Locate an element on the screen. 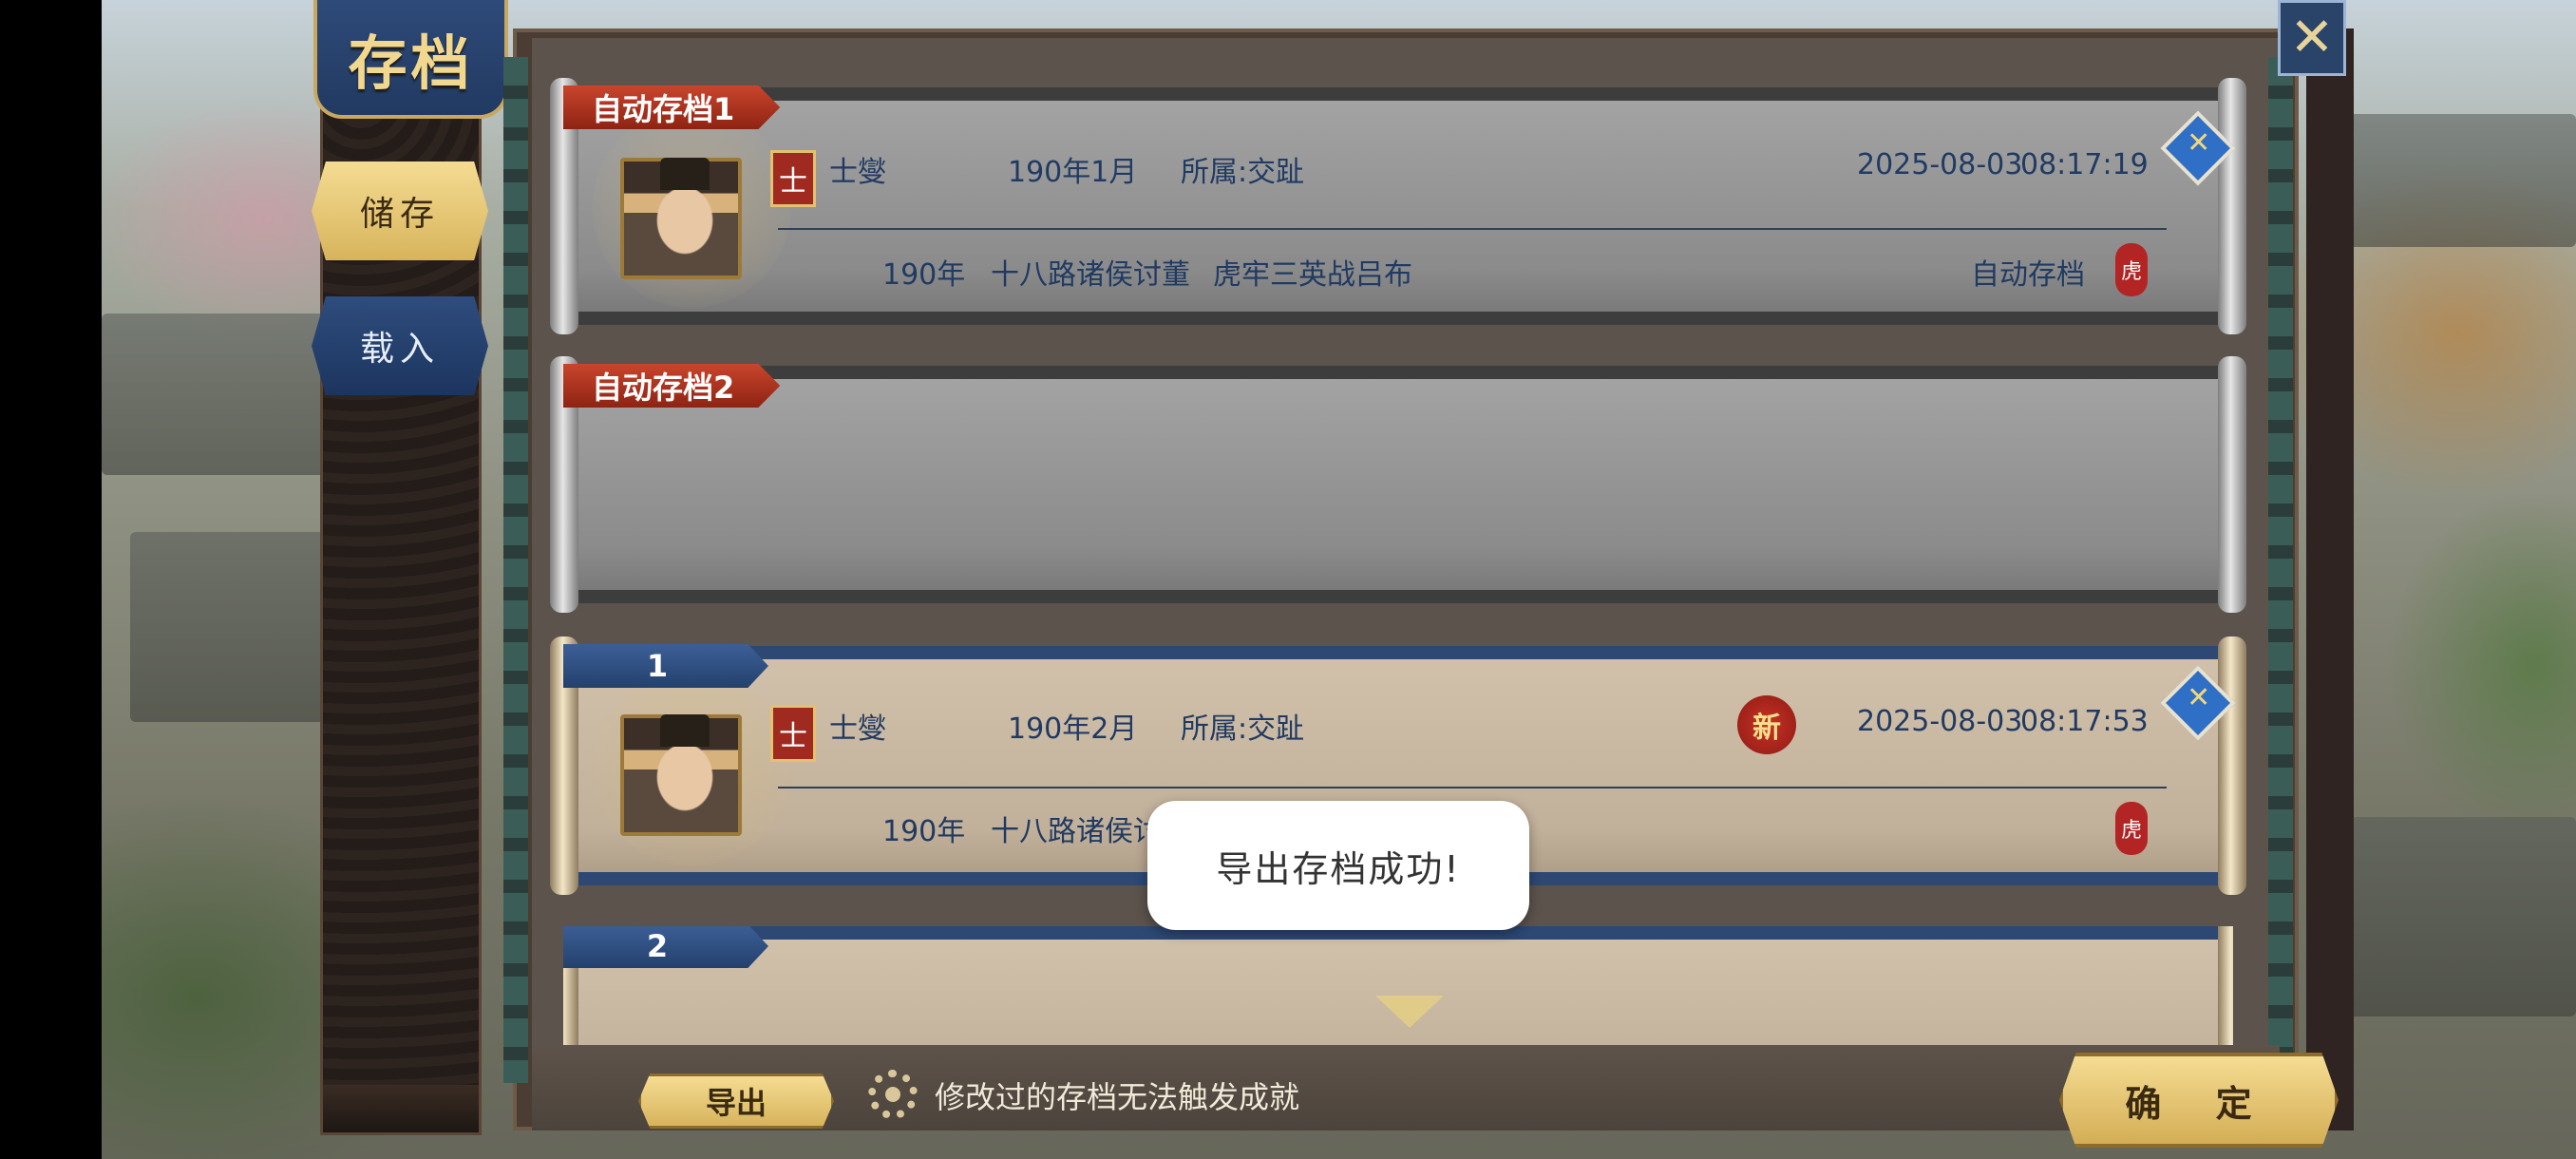 Image resolution: width=2576 pixels, height=1159 pixels. frame-rail-right is located at coordinates (2280, 570).